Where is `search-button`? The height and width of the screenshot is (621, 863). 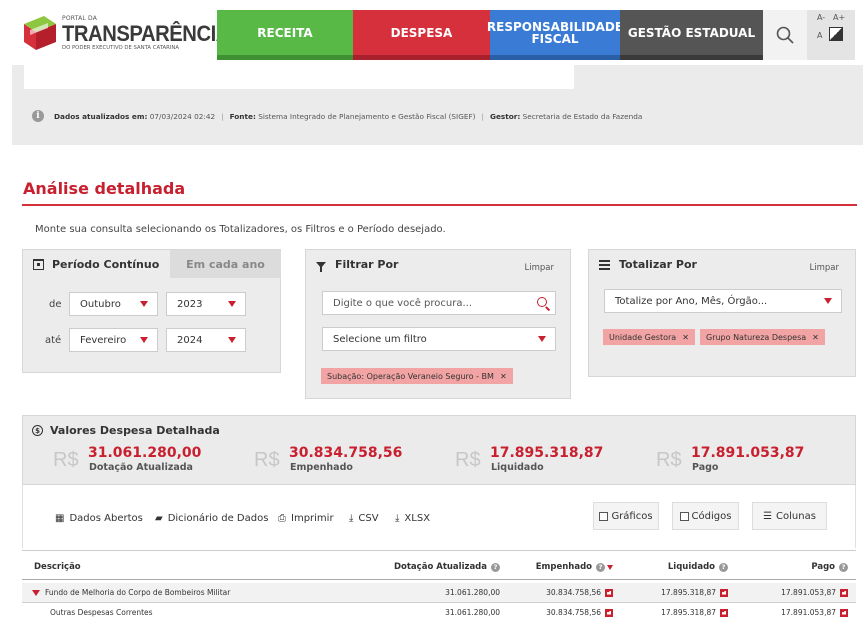
search-button is located at coordinates (785, 35).